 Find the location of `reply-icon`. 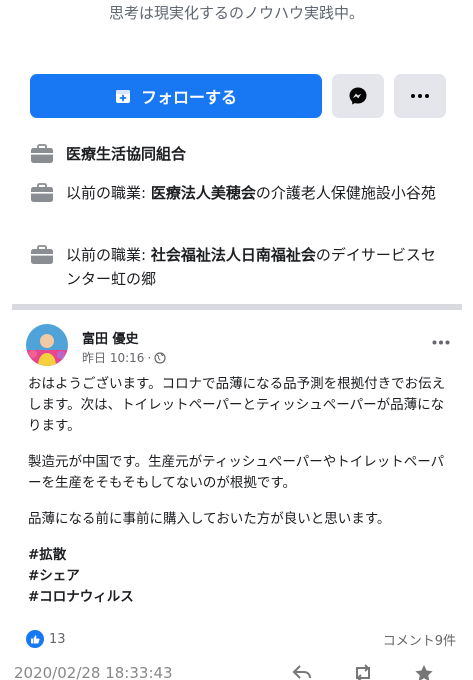

reply-icon is located at coordinates (302, 672).